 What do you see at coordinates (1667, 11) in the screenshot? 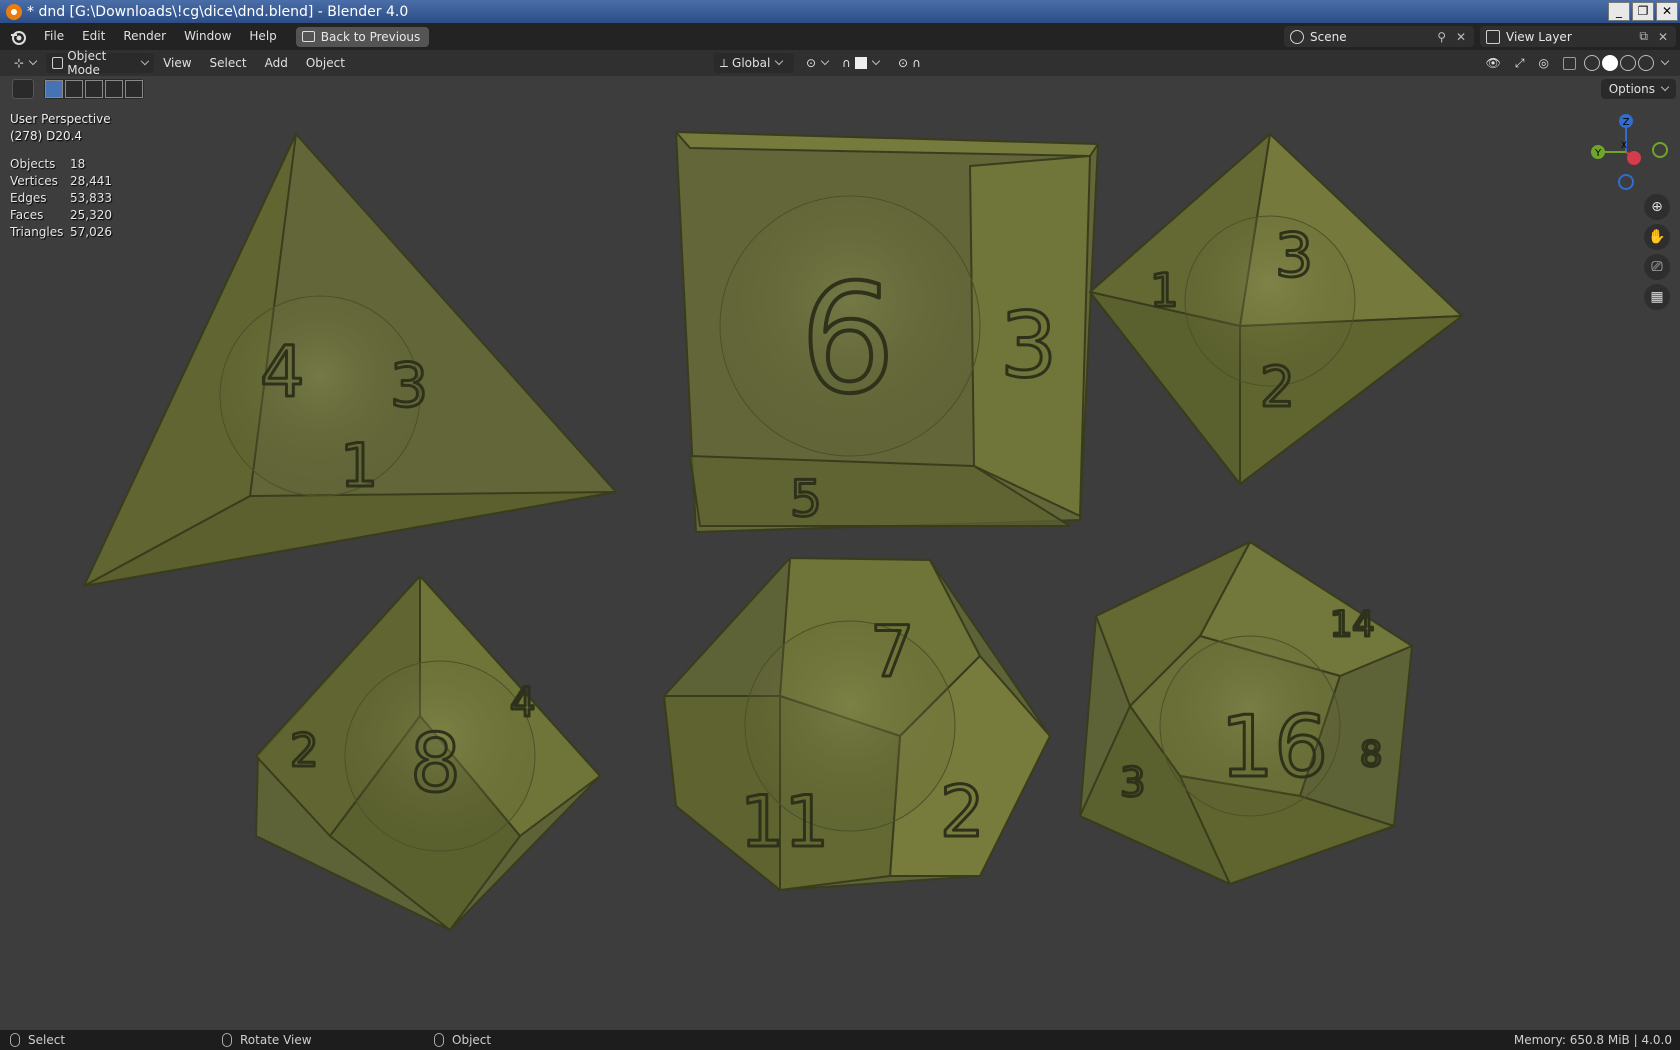
I see `close-button: ✕` at bounding box center [1667, 11].